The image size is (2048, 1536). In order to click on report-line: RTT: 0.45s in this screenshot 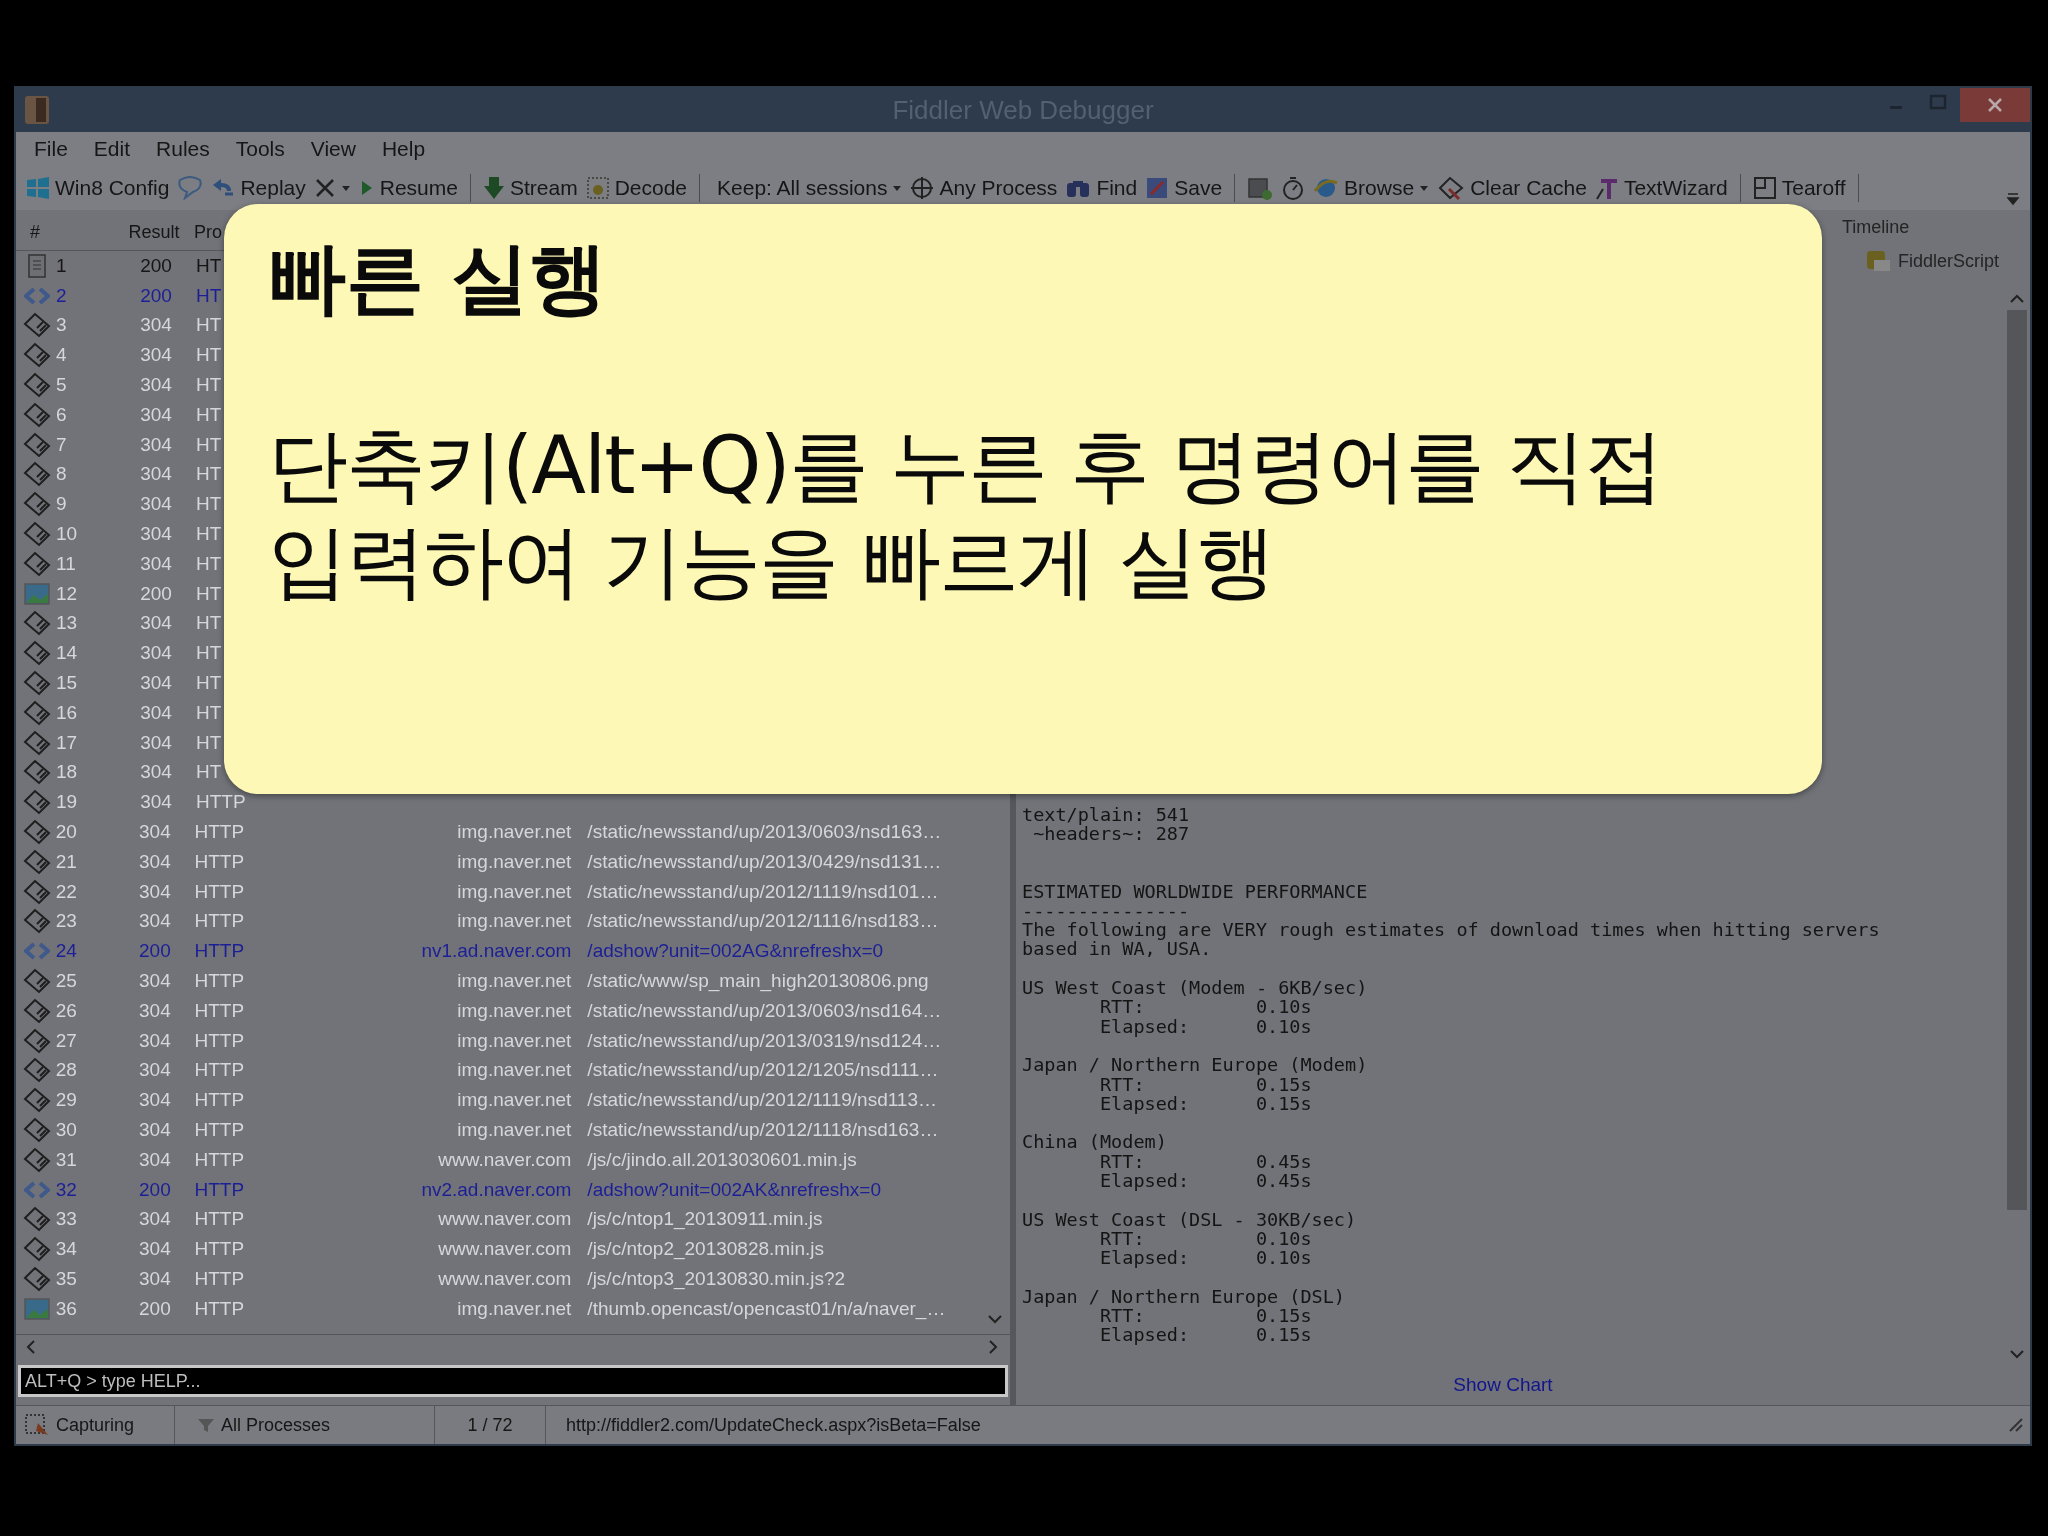, I will do `click(1205, 1161)`.